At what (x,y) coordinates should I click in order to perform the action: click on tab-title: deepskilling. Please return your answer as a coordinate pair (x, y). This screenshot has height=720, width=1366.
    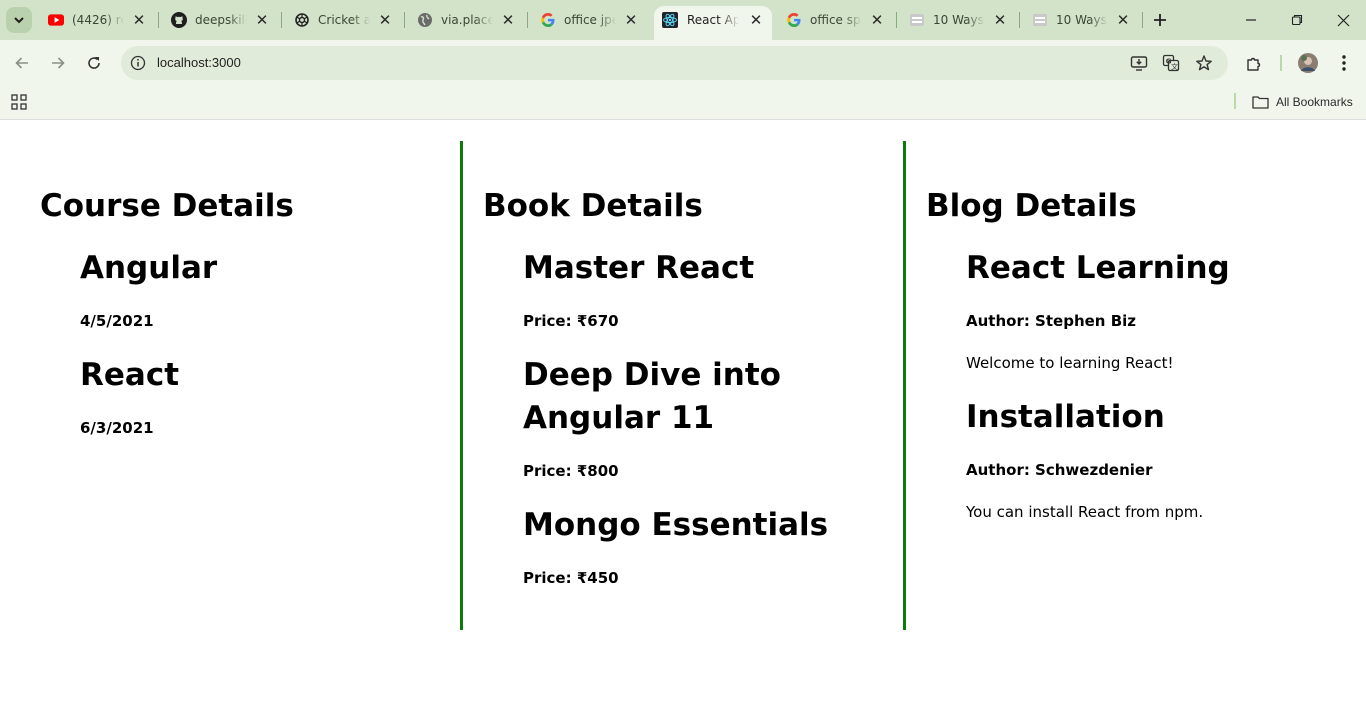
    Looking at the image, I should click on (221, 20).